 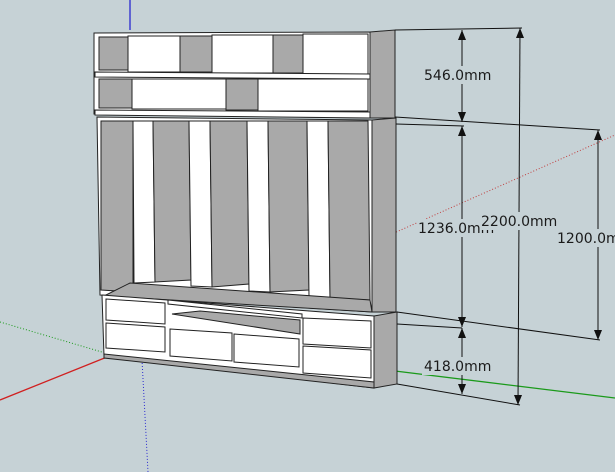 What do you see at coordinates (113, 53) in the screenshot?
I see `top-back-left` at bounding box center [113, 53].